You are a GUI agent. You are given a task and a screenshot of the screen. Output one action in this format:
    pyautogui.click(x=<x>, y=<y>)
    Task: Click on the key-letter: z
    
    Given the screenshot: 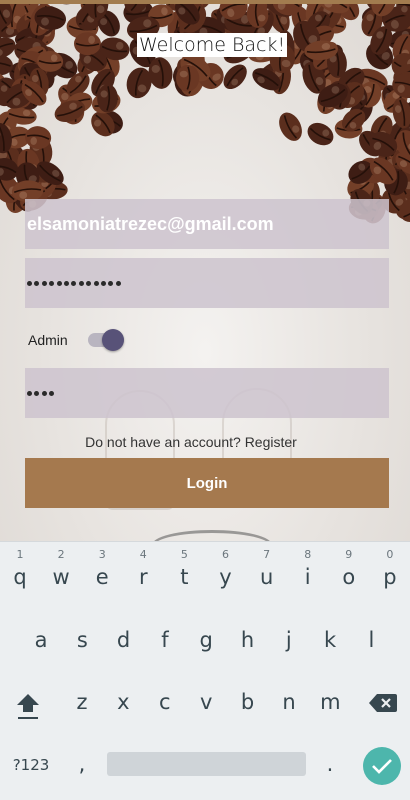 What is the action you would take?
    pyautogui.click(x=82, y=702)
    